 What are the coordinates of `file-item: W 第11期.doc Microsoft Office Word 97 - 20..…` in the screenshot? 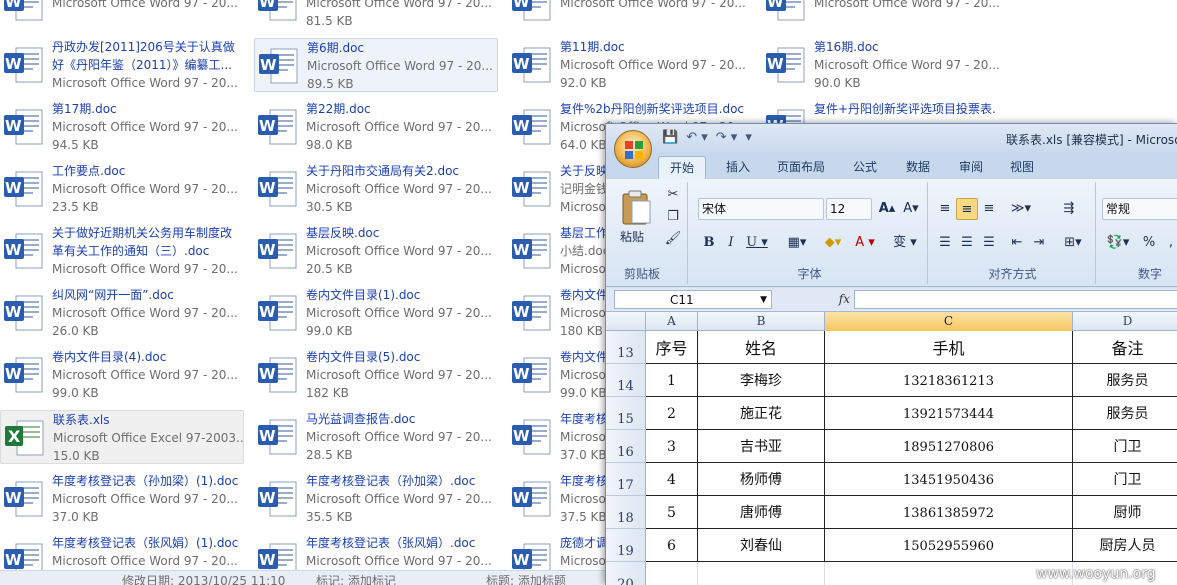 It's located at (630, 65).